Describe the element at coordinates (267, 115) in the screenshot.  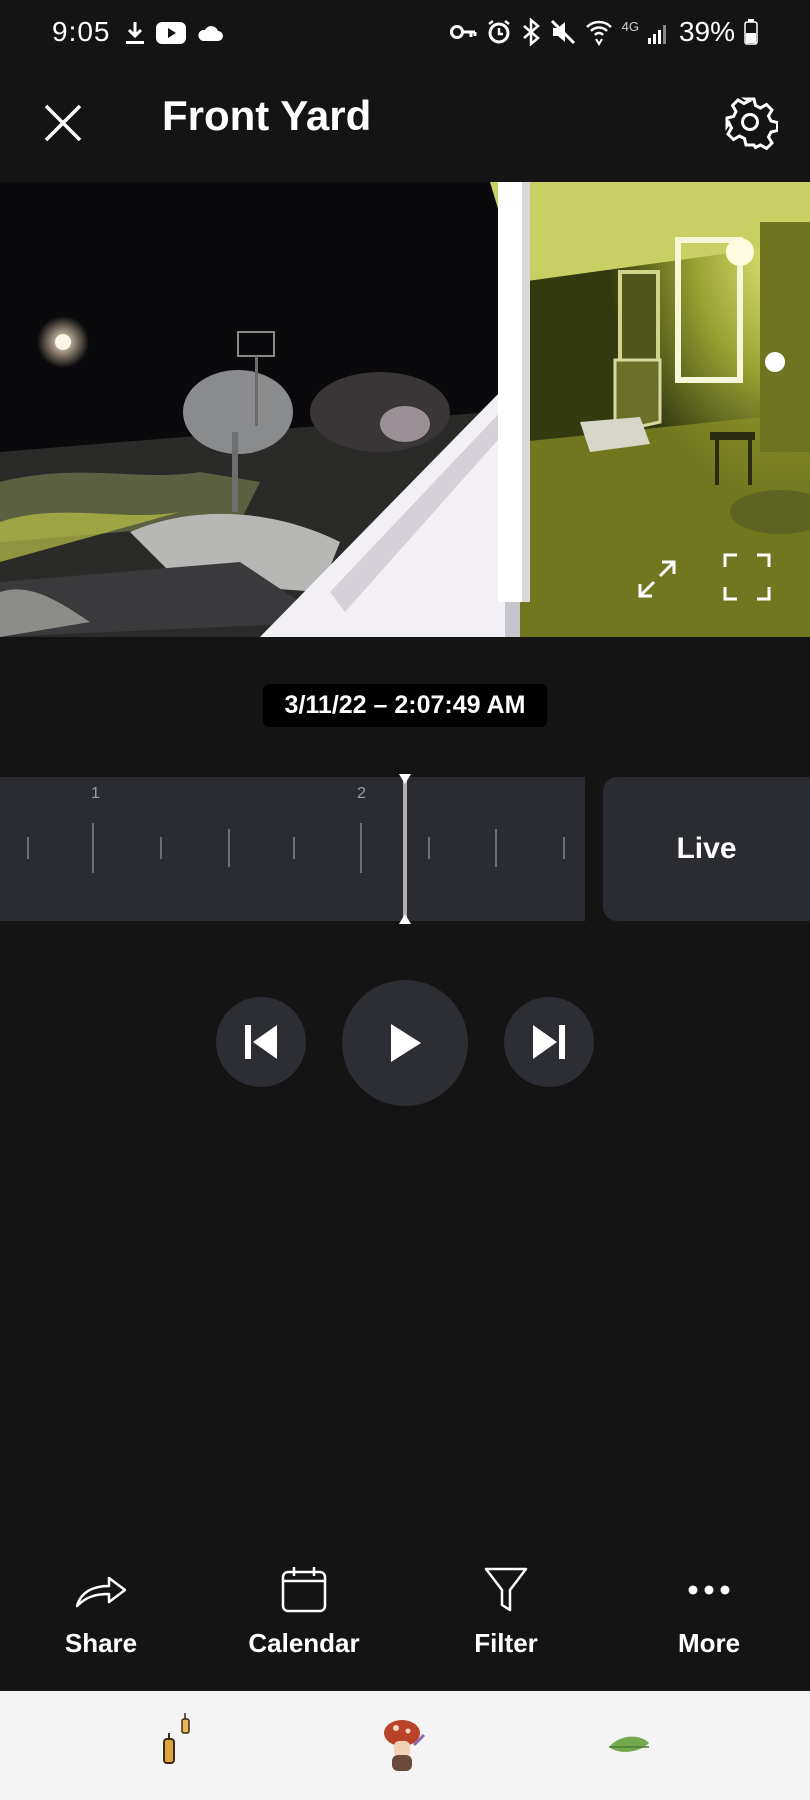
I see `page-title: Front Yard` at that location.